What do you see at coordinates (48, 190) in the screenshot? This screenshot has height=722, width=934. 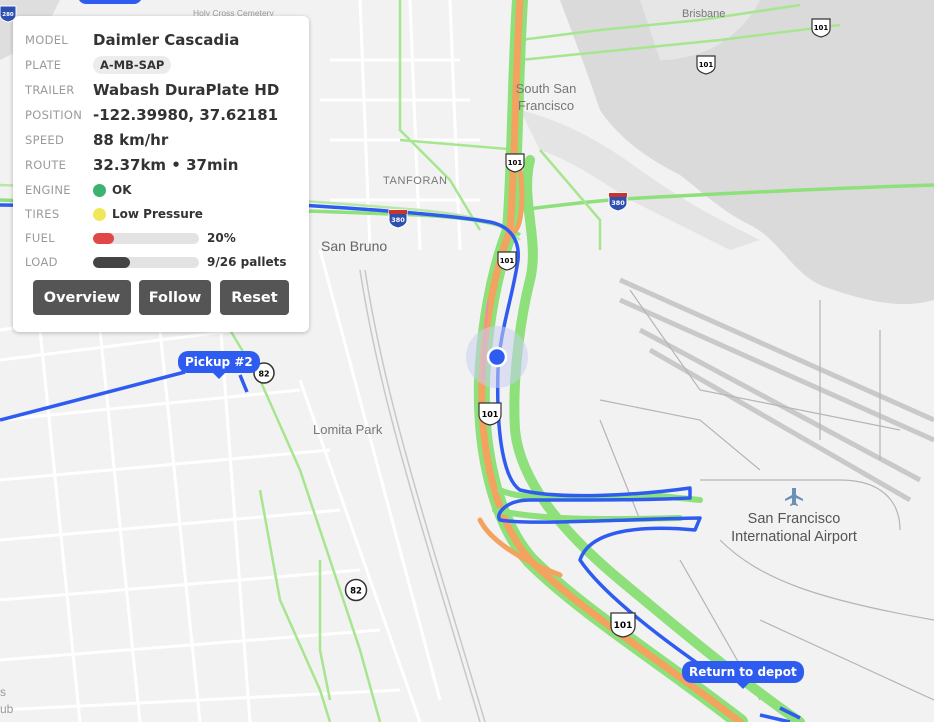 I see `engine-label: ENGINE` at bounding box center [48, 190].